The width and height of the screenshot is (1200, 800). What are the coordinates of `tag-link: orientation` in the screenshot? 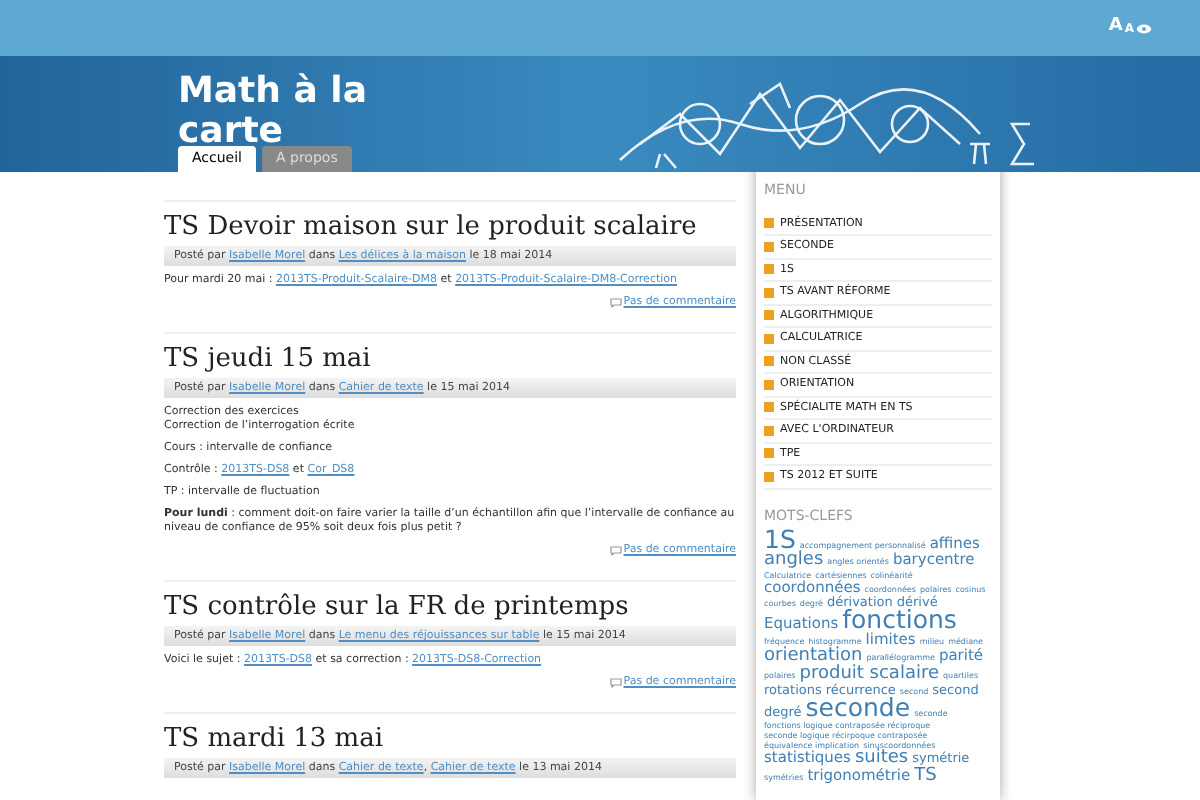 It's located at (813, 657).